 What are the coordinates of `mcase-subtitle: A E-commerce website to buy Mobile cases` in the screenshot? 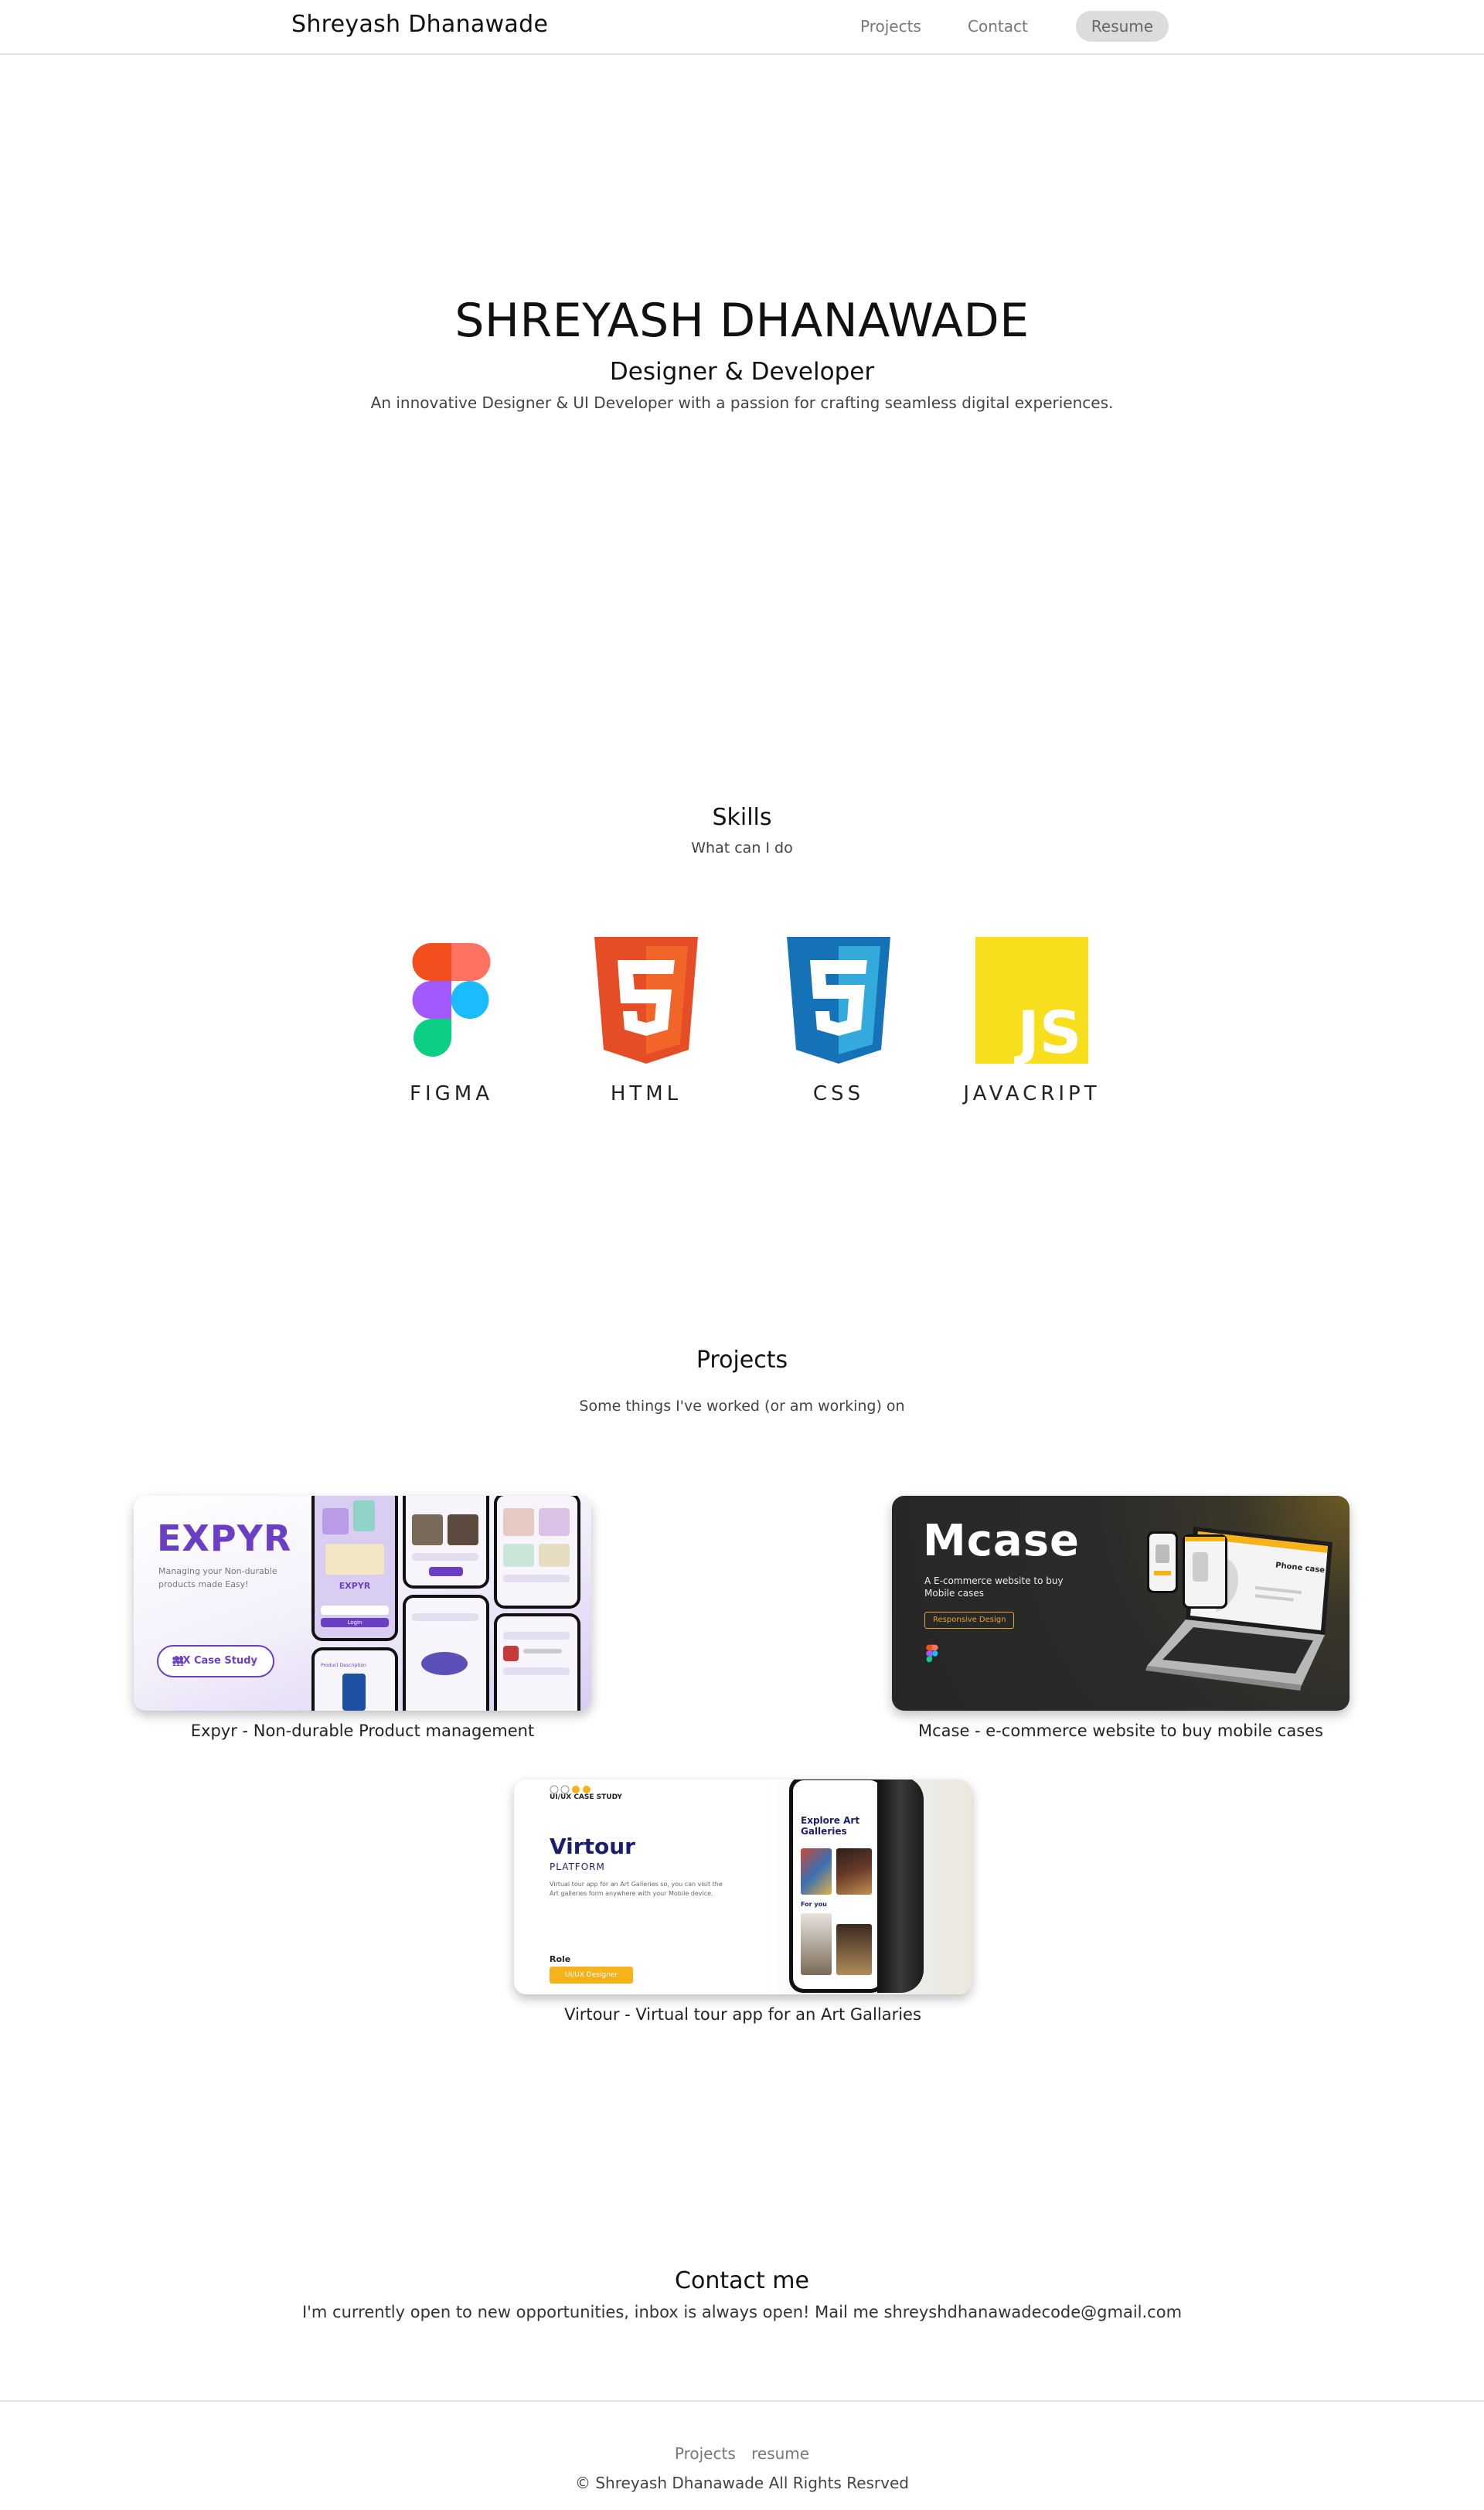 It's located at (994, 1587).